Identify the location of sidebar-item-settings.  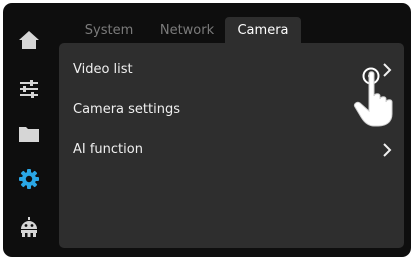
(29, 179).